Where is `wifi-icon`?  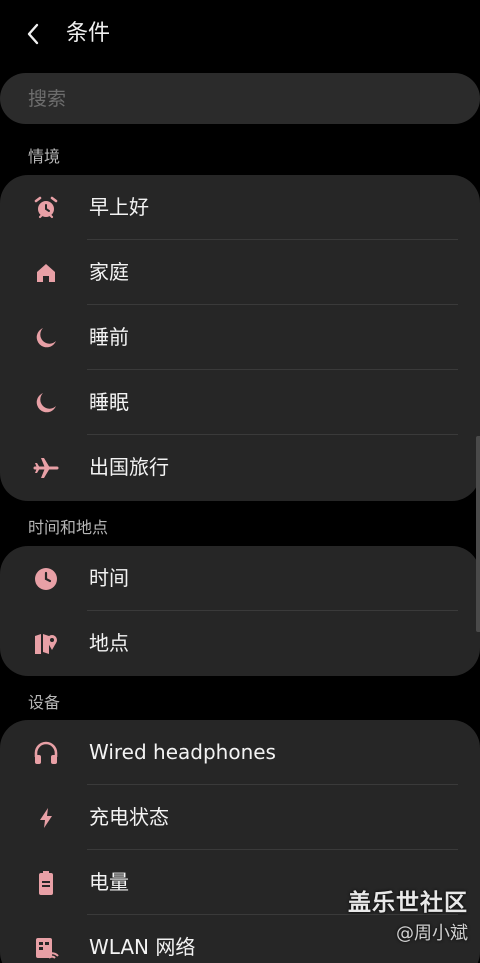
wifi-icon is located at coordinates (46, 948).